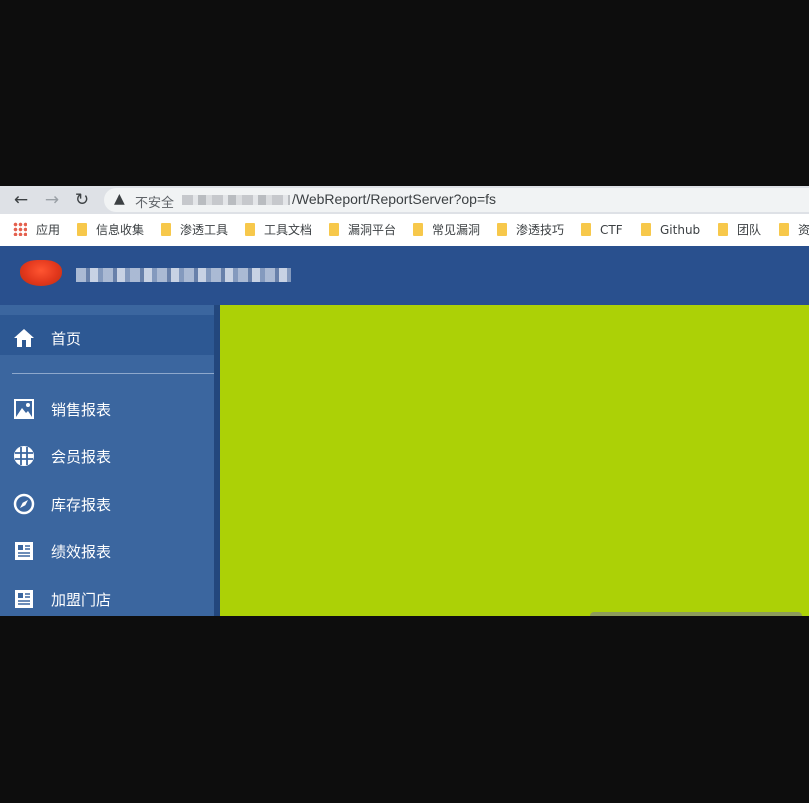 Image resolution: width=809 pixels, height=803 pixels. What do you see at coordinates (530, 230) in the screenshot?
I see `bookmark-folder: 渗透技巧` at bounding box center [530, 230].